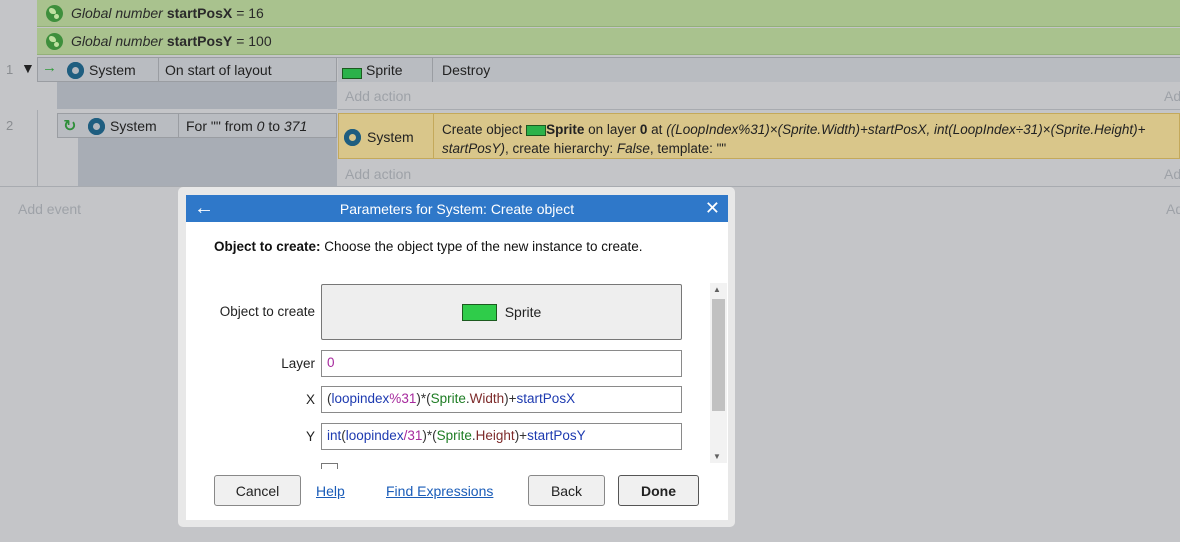 The width and height of the screenshot is (1180, 542). I want to click on back-button: Back, so click(566, 490).